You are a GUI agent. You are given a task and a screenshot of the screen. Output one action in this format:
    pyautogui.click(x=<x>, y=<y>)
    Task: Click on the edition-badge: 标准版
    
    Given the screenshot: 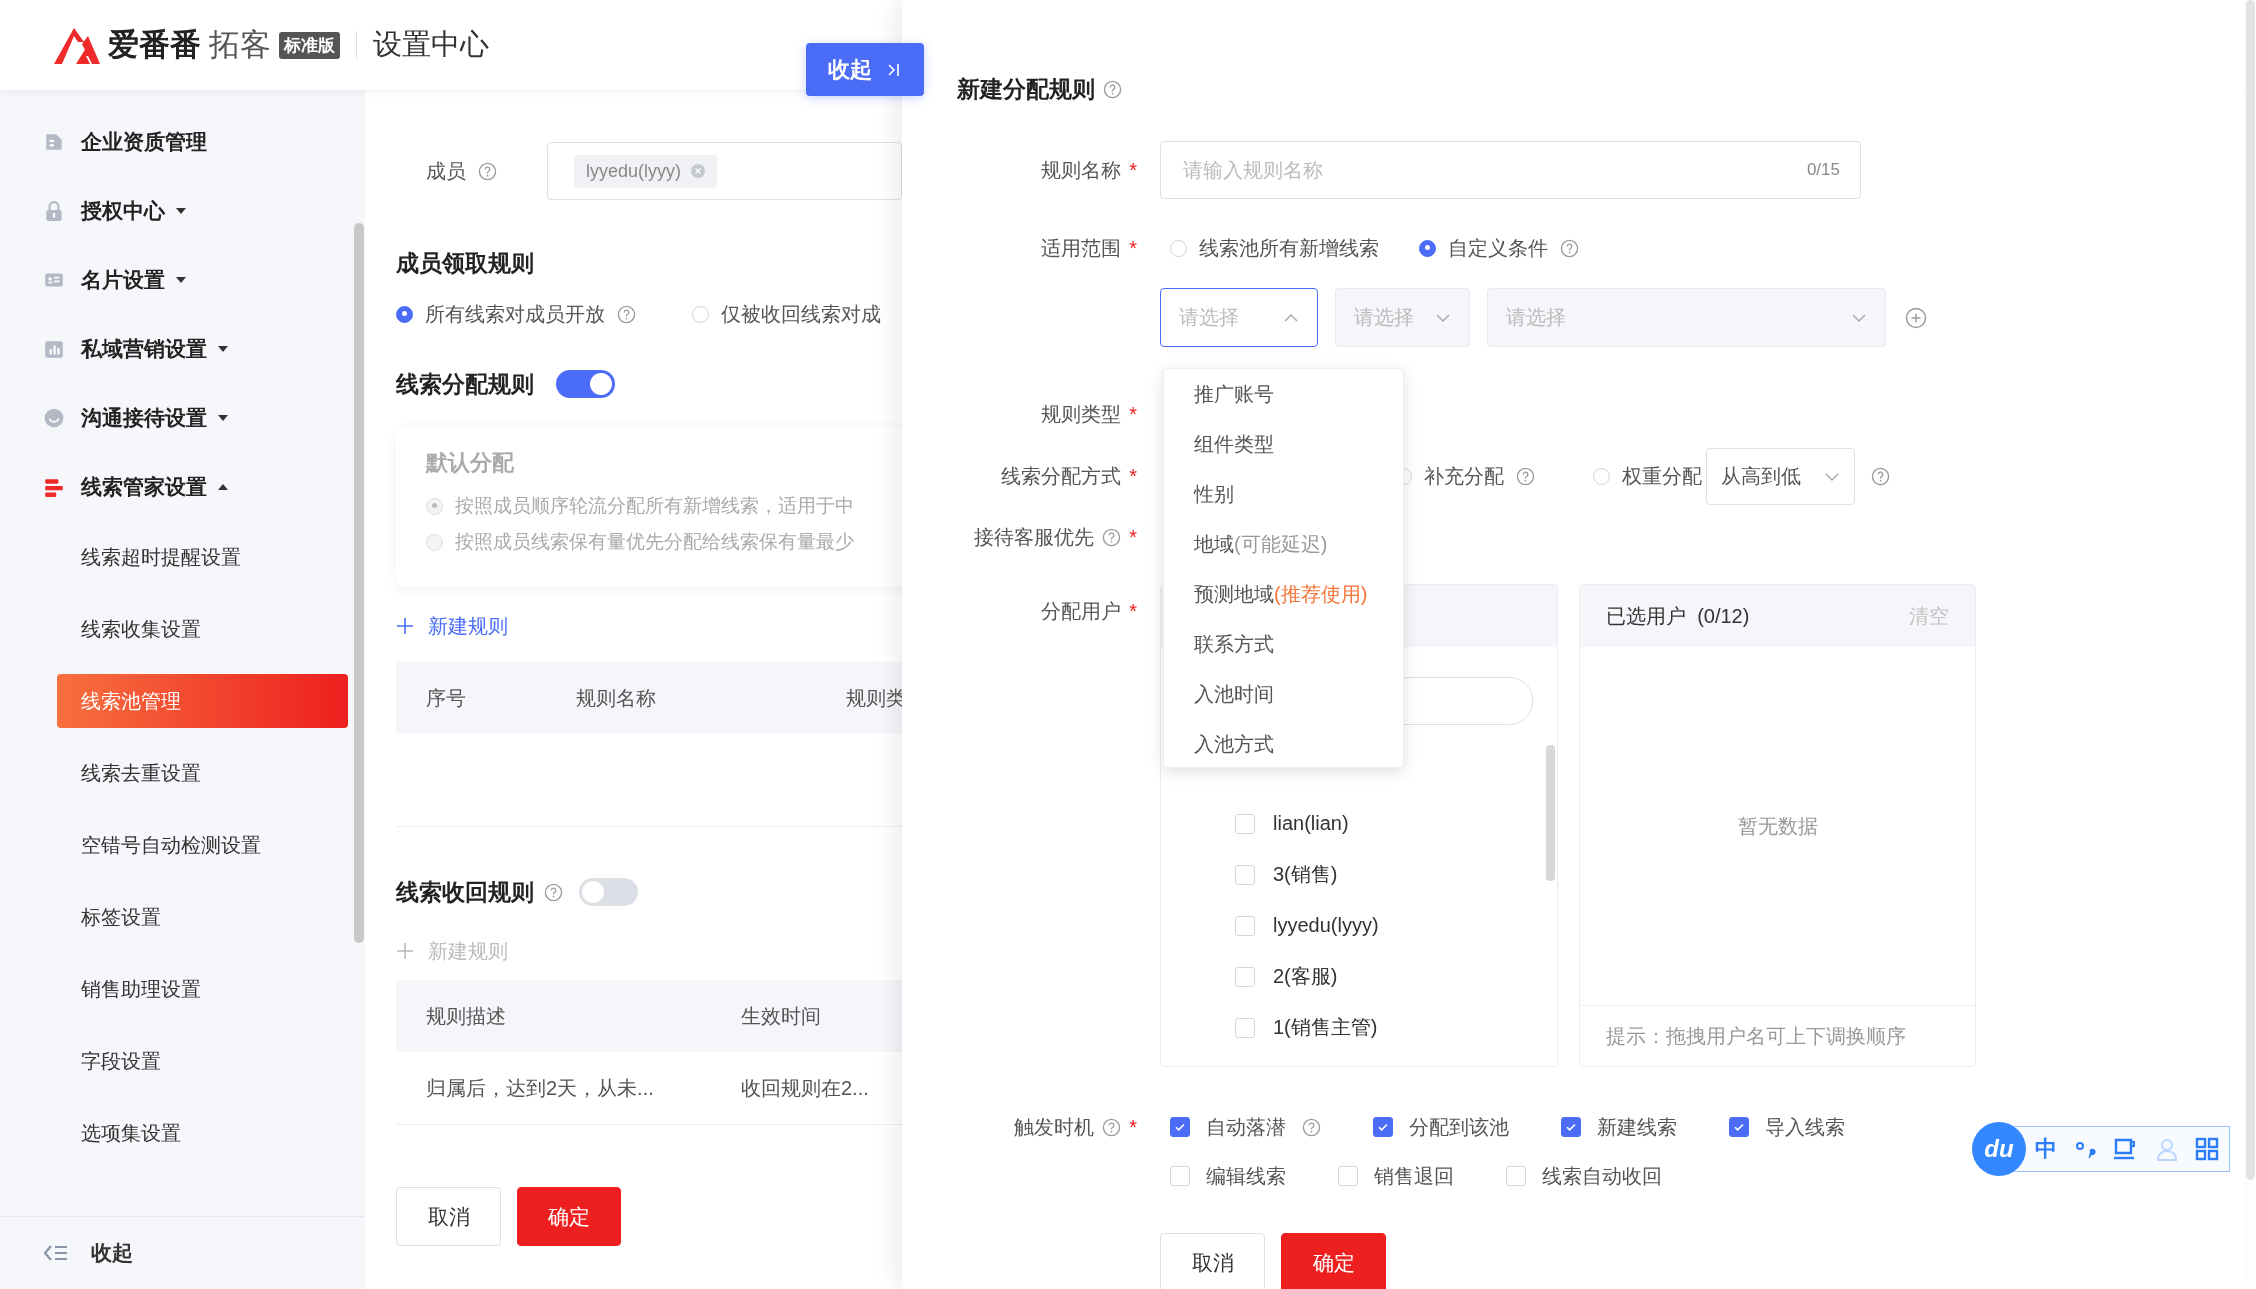 What is the action you would take?
    pyautogui.click(x=309, y=45)
    